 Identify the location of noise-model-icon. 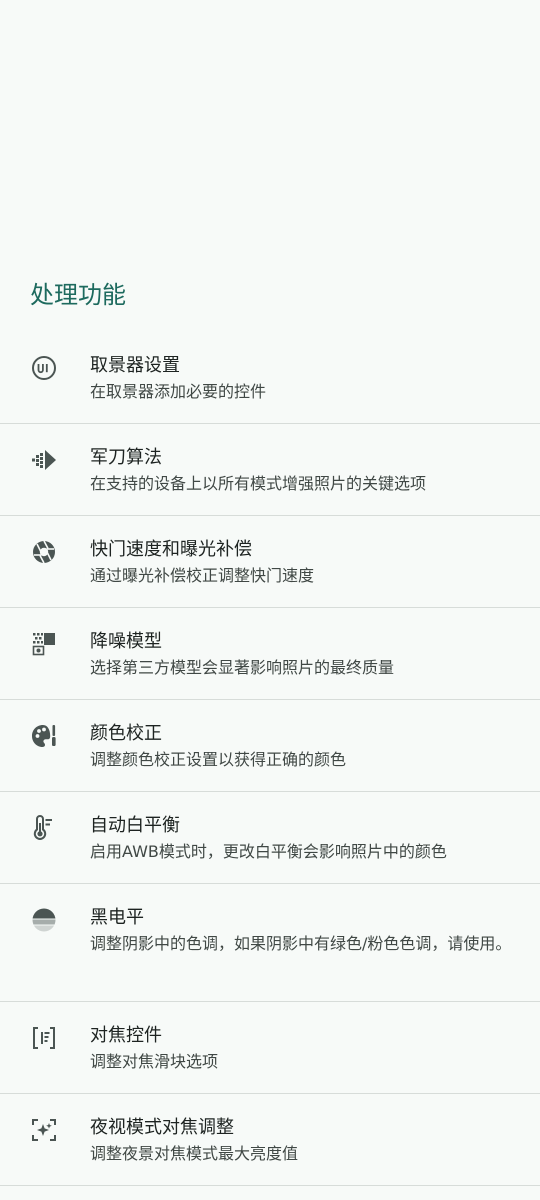
(44, 644).